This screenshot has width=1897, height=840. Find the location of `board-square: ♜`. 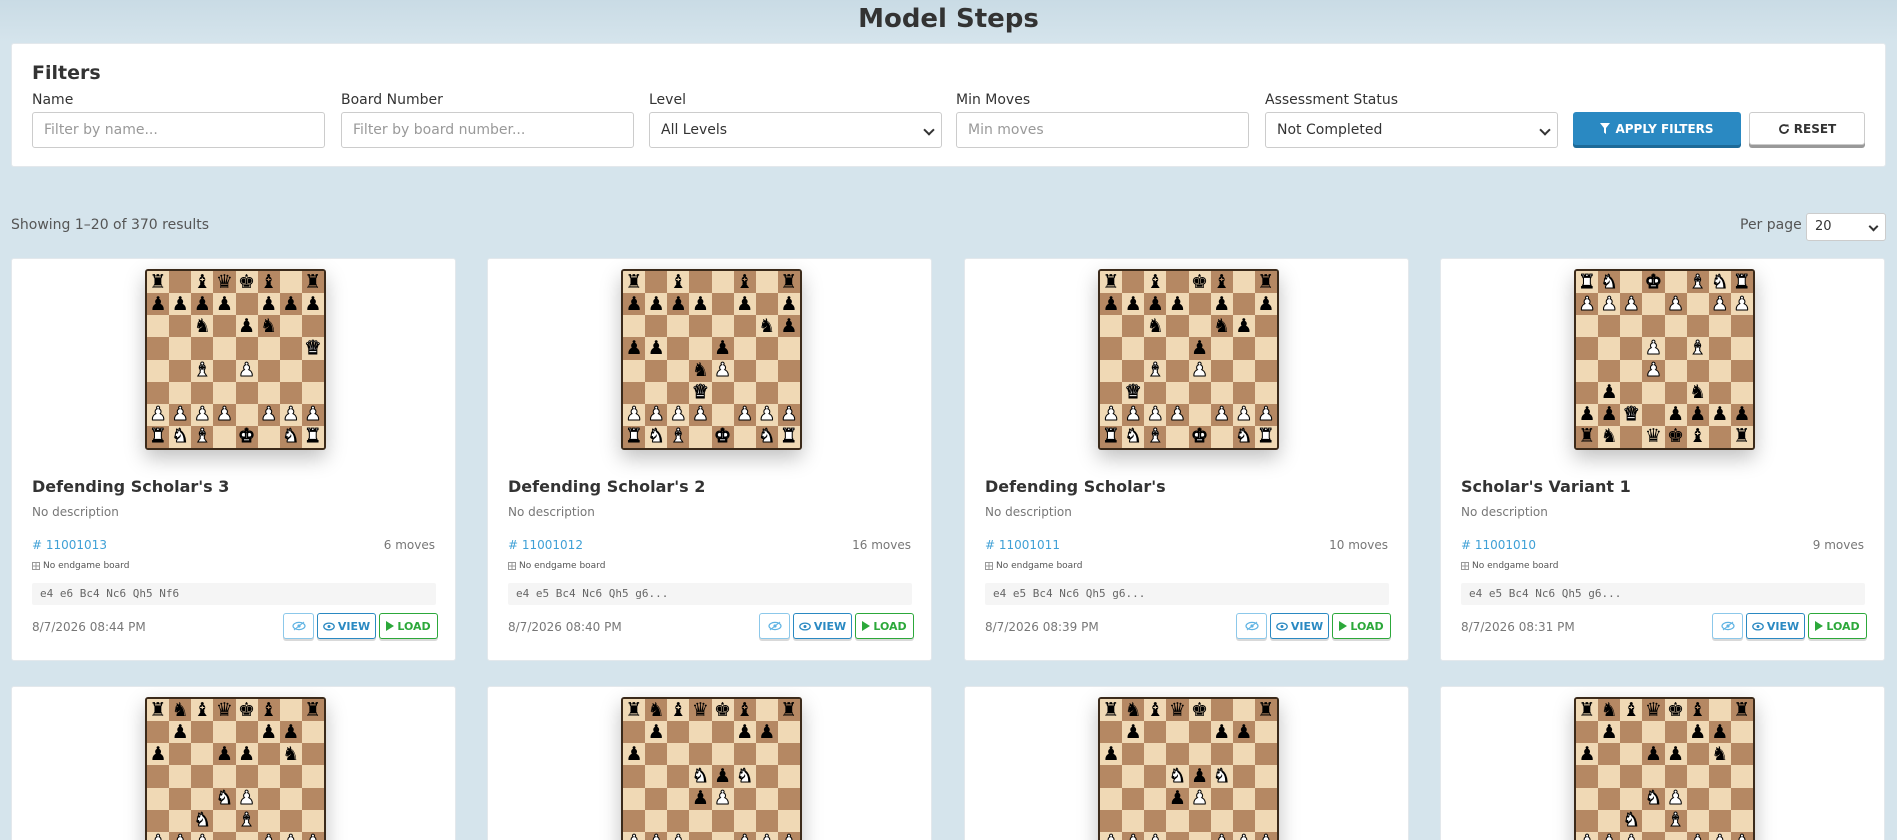

board-square: ♜ is located at coordinates (634, 282).